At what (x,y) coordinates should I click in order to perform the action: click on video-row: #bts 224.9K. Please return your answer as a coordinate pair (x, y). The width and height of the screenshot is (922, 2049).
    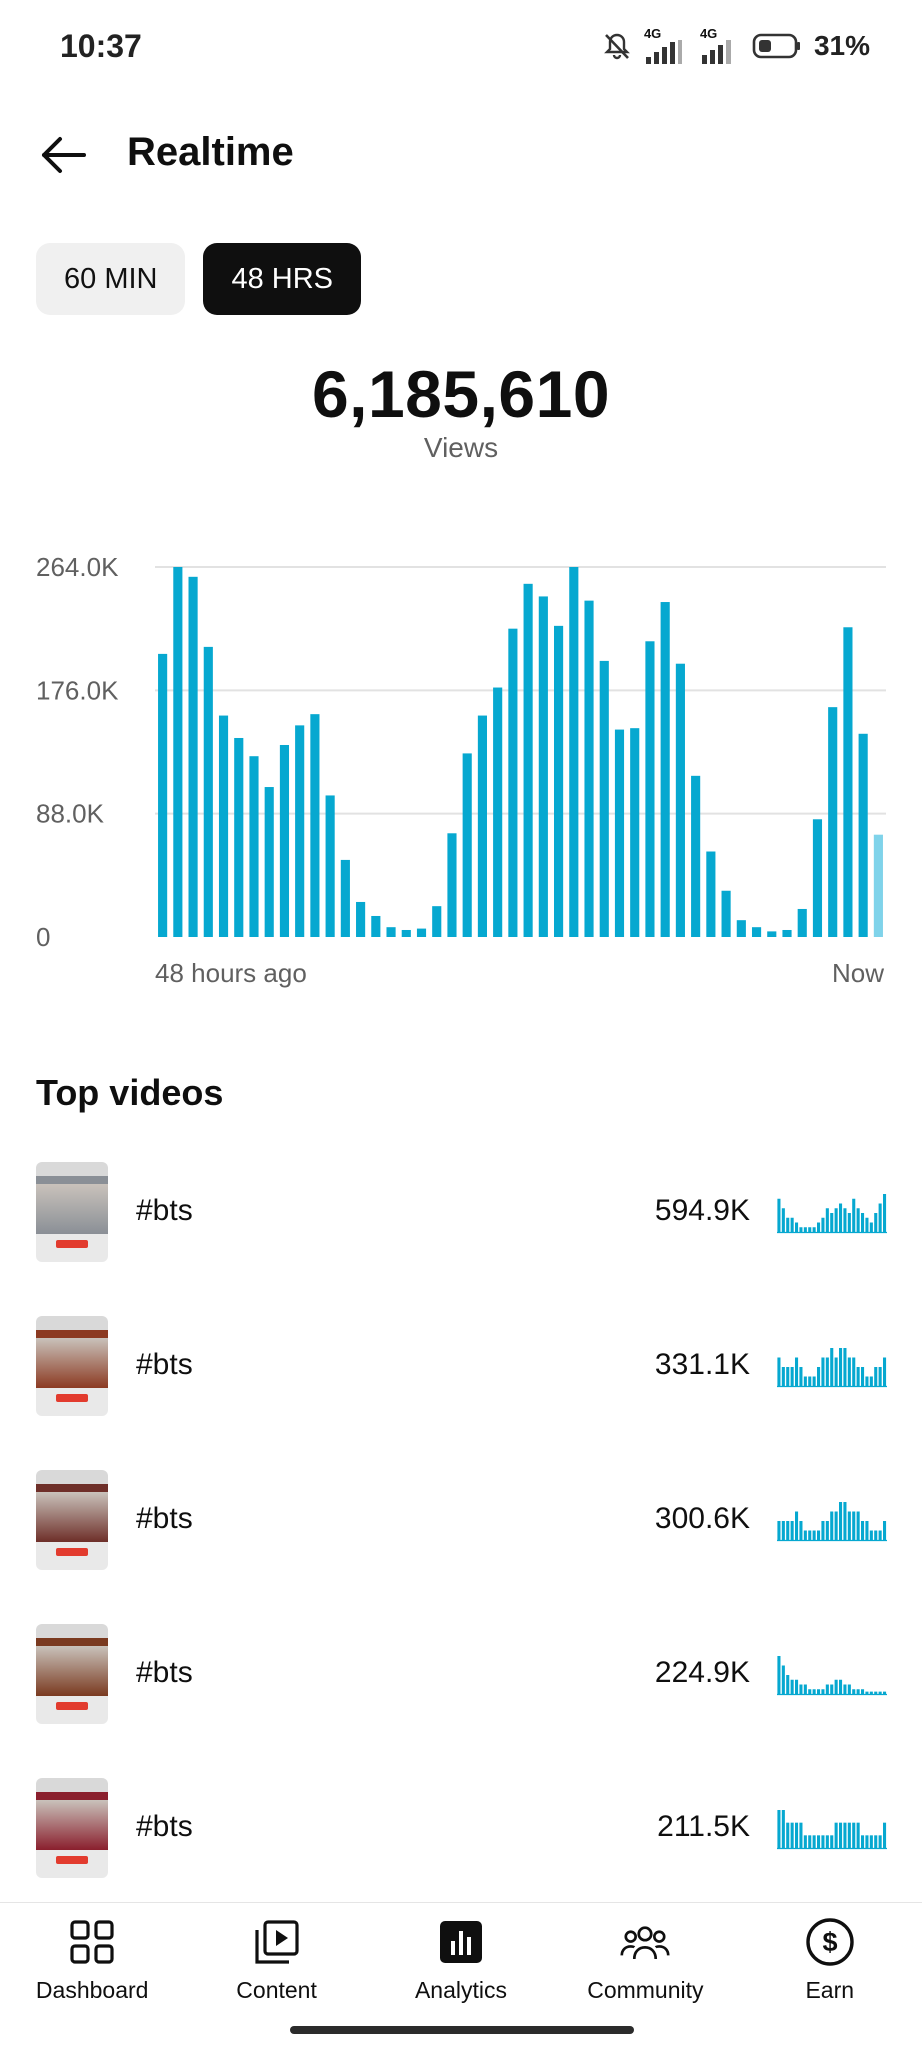
    Looking at the image, I should click on (461, 1689).